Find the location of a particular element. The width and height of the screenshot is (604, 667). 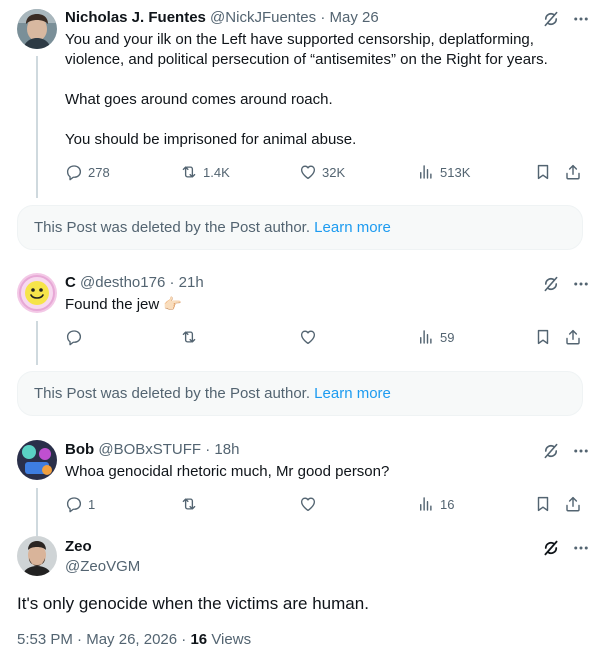

tweet-header: C @destho176 · 21h is located at coordinates (134, 283).